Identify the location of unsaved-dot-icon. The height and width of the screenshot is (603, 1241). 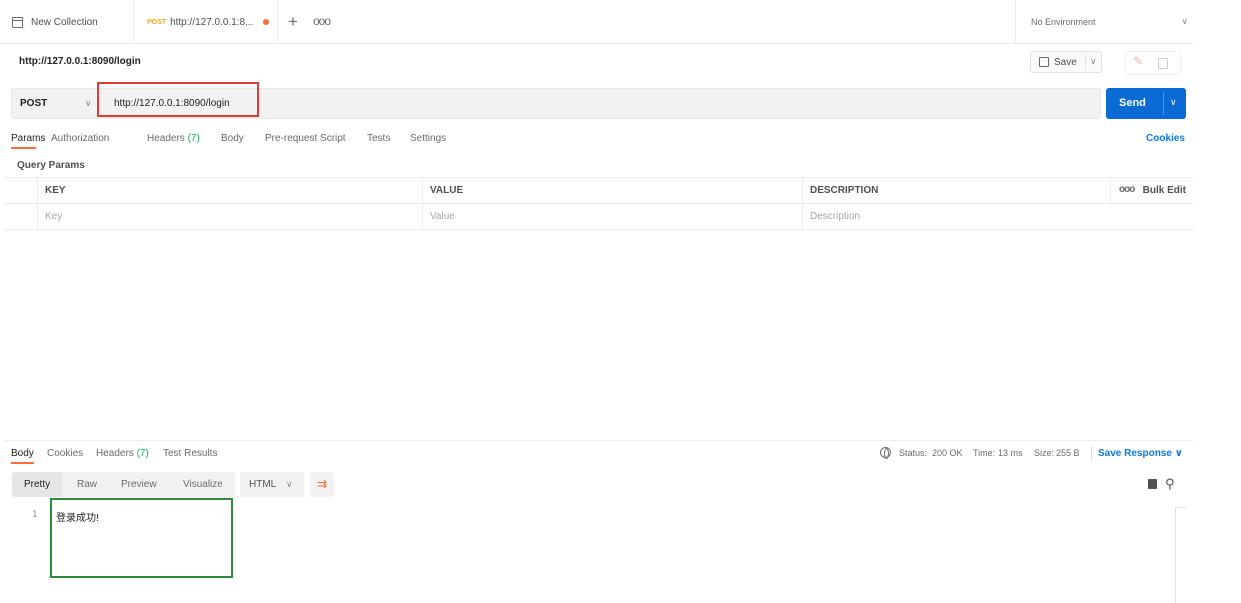
(266, 22).